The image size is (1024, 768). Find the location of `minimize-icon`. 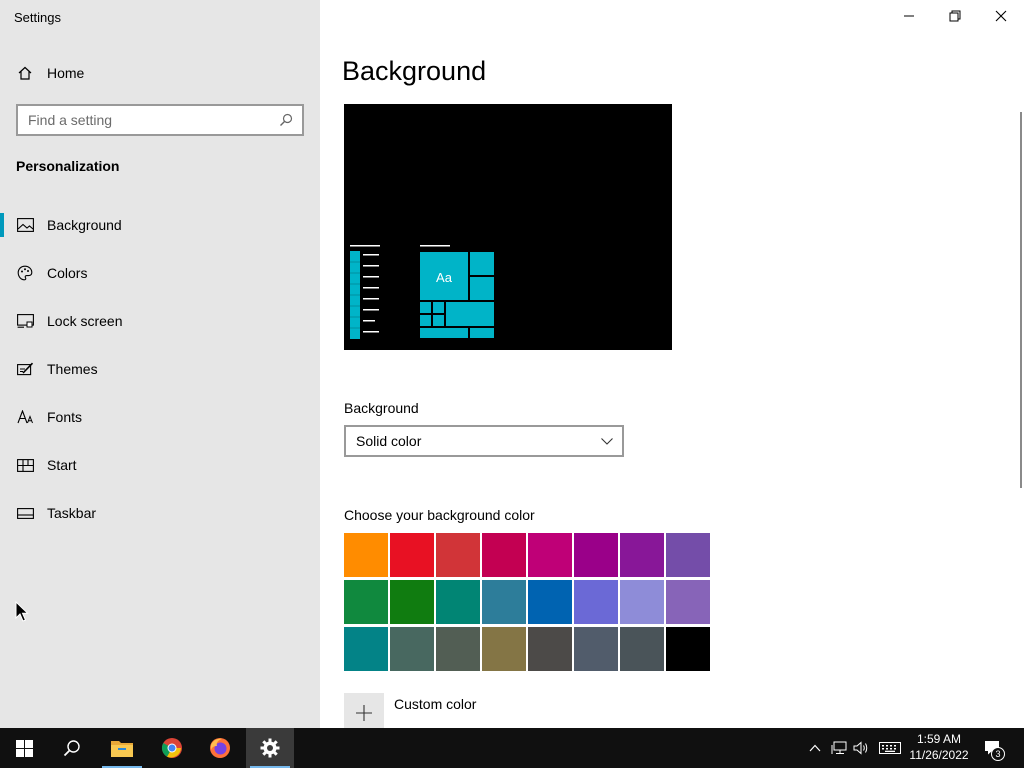

minimize-icon is located at coordinates (909, 16).